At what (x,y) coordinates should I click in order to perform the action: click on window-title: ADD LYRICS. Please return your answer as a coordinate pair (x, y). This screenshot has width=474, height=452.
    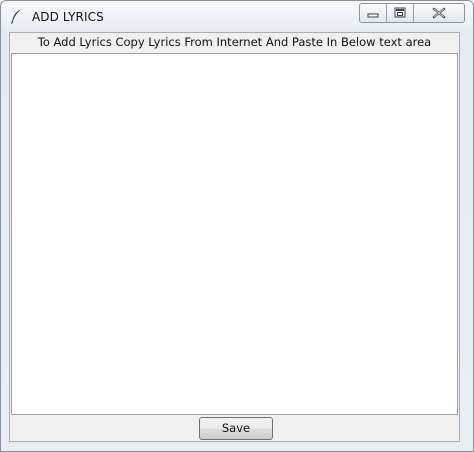
    Looking at the image, I should click on (68, 17).